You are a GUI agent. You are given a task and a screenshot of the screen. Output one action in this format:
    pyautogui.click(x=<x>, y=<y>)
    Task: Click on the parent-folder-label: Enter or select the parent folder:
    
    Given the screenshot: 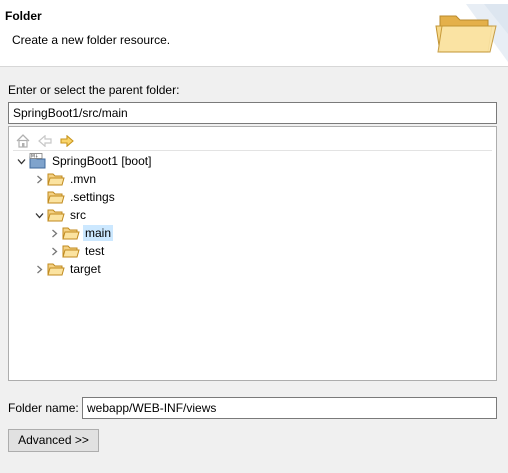 What is the action you would take?
    pyautogui.click(x=94, y=90)
    